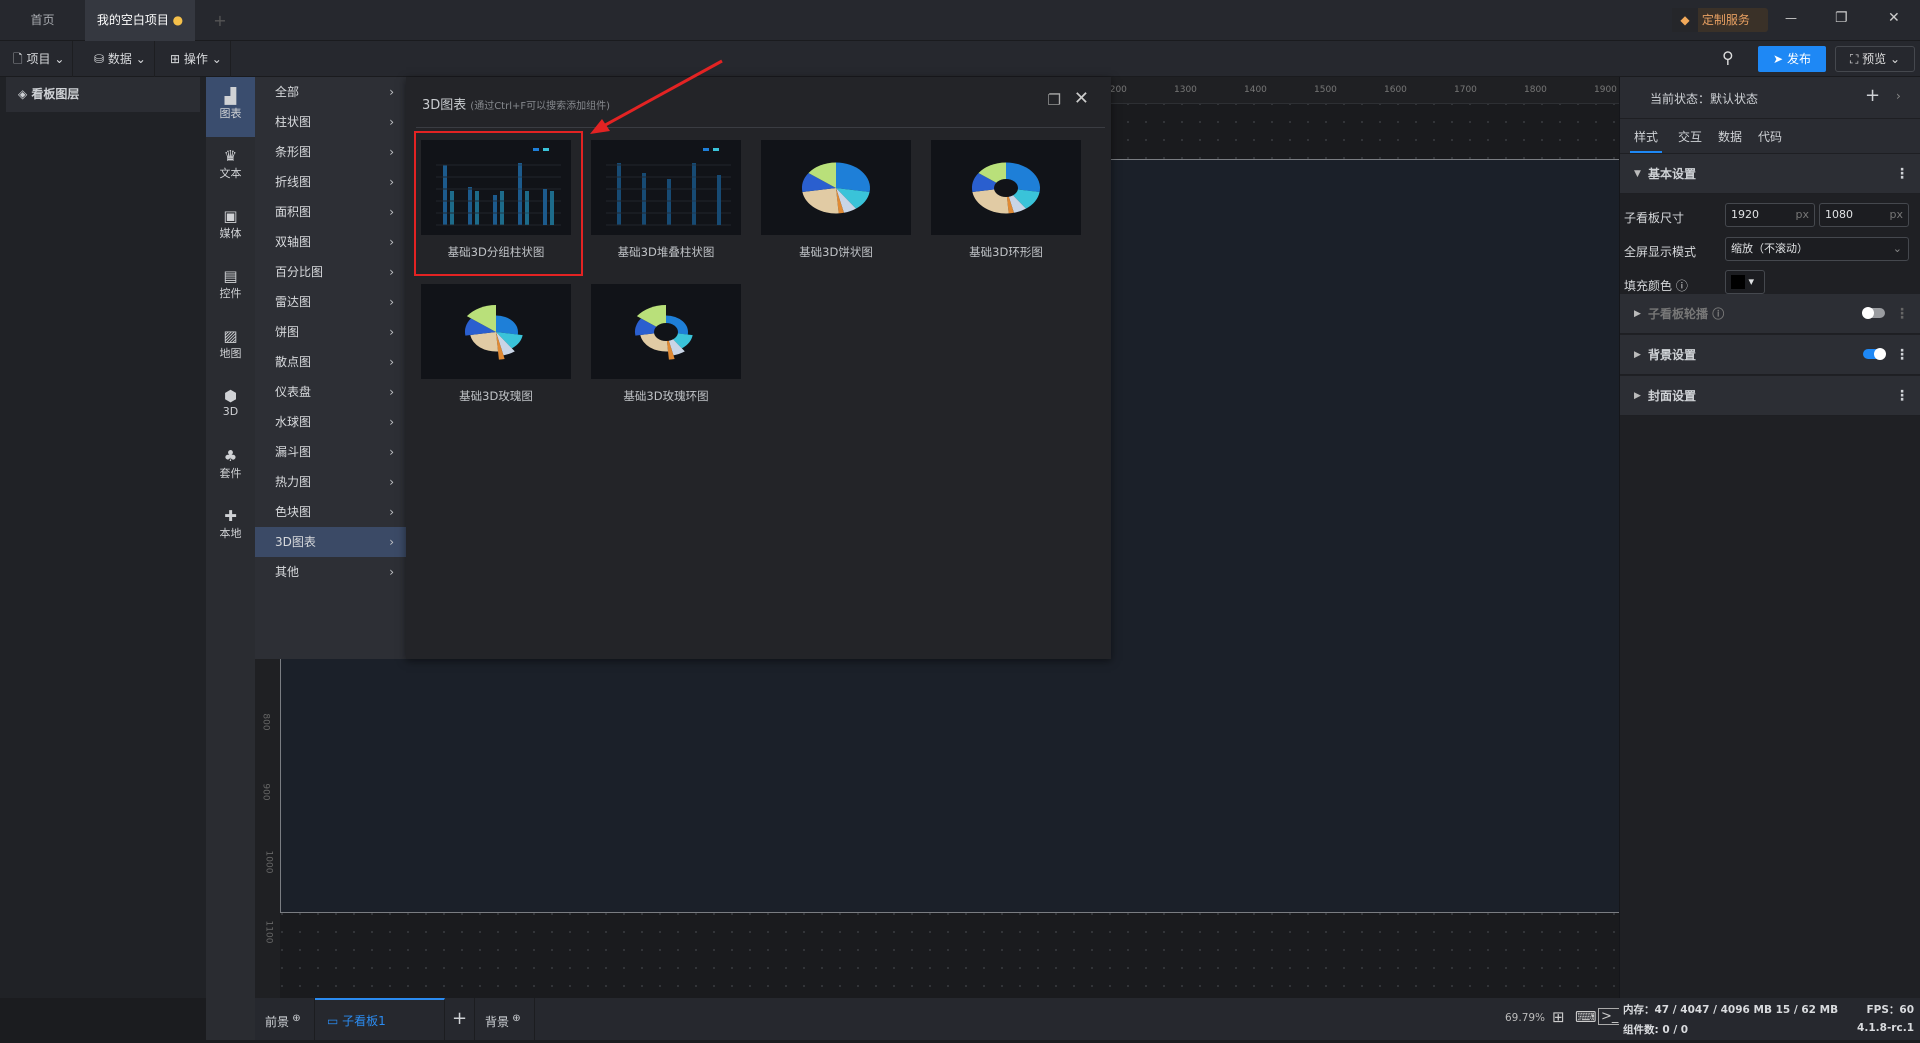 The width and height of the screenshot is (1920, 1043). I want to click on operate-label: 操作, so click(195, 59).